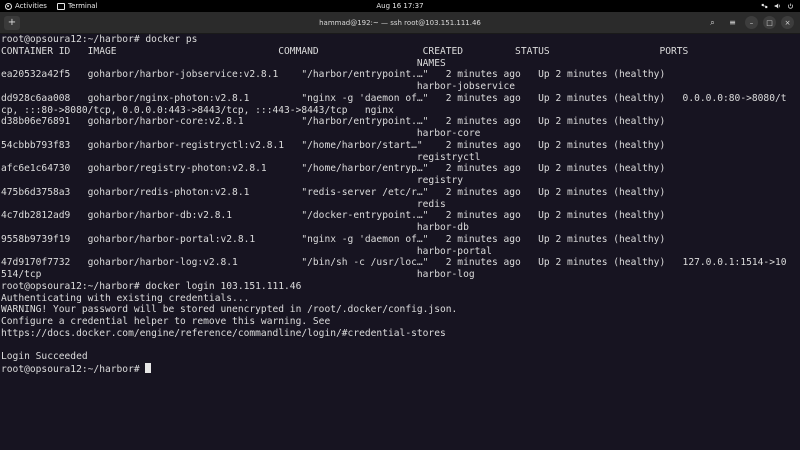 The image size is (800, 450). Describe the element at coordinates (148, 368) in the screenshot. I see `text-cursor` at that location.